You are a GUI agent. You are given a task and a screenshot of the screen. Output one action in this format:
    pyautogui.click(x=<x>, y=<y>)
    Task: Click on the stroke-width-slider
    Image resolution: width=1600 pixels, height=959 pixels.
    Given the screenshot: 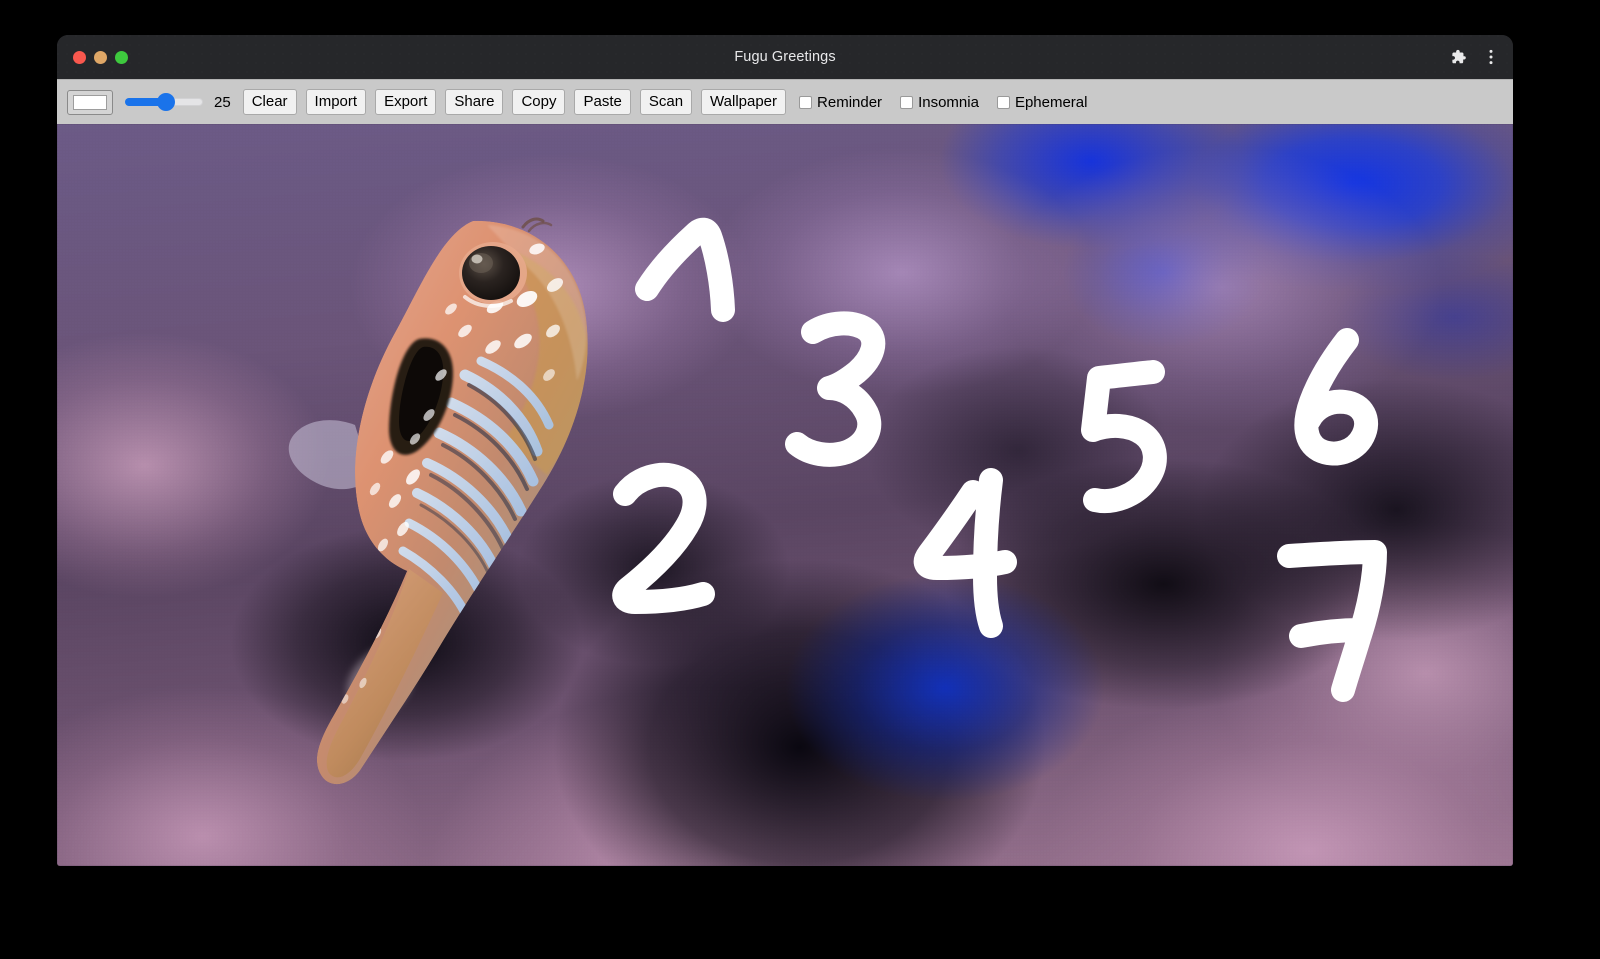 What is the action you would take?
    pyautogui.click(x=164, y=102)
    